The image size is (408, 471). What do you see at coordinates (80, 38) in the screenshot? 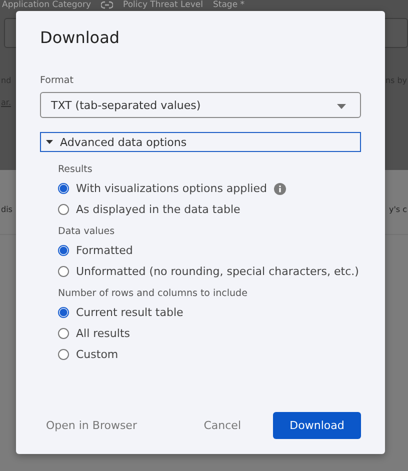
I see `dialog-title: Download` at bounding box center [80, 38].